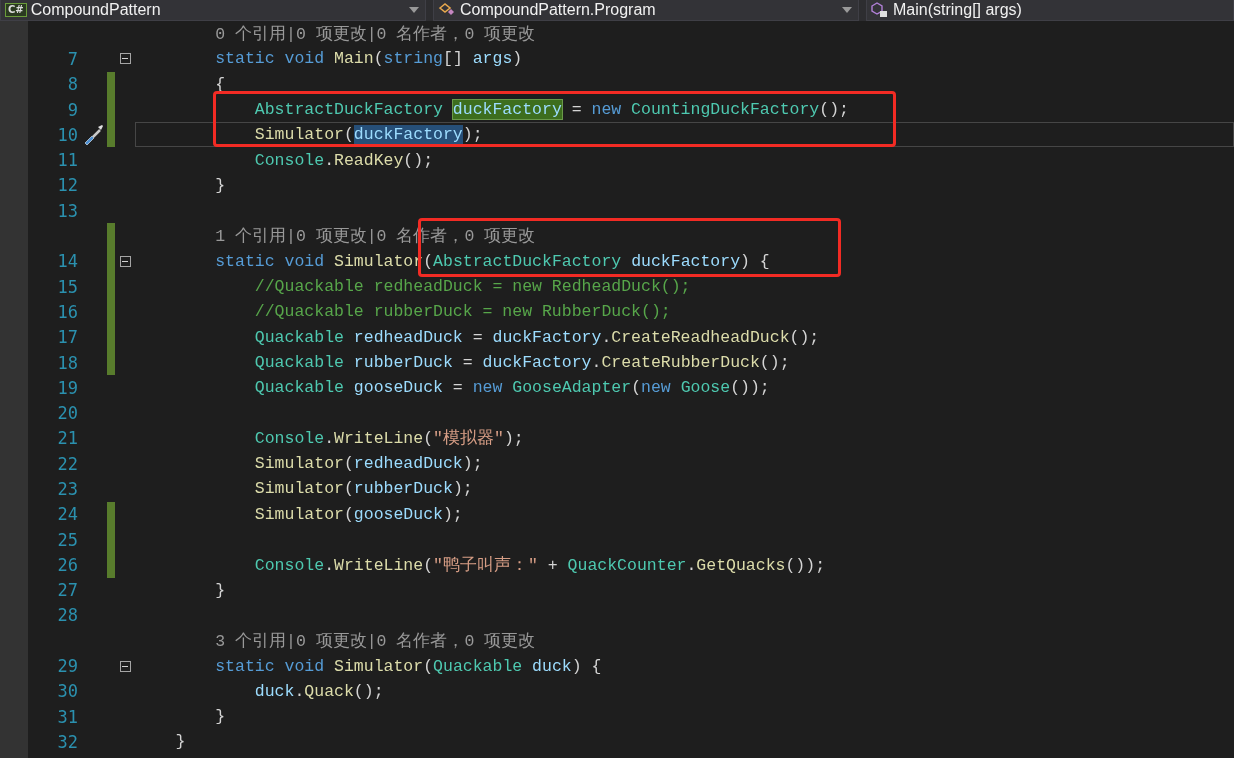  Describe the element at coordinates (67, 210) in the screenshot. I see `line-number: 13` at that location.